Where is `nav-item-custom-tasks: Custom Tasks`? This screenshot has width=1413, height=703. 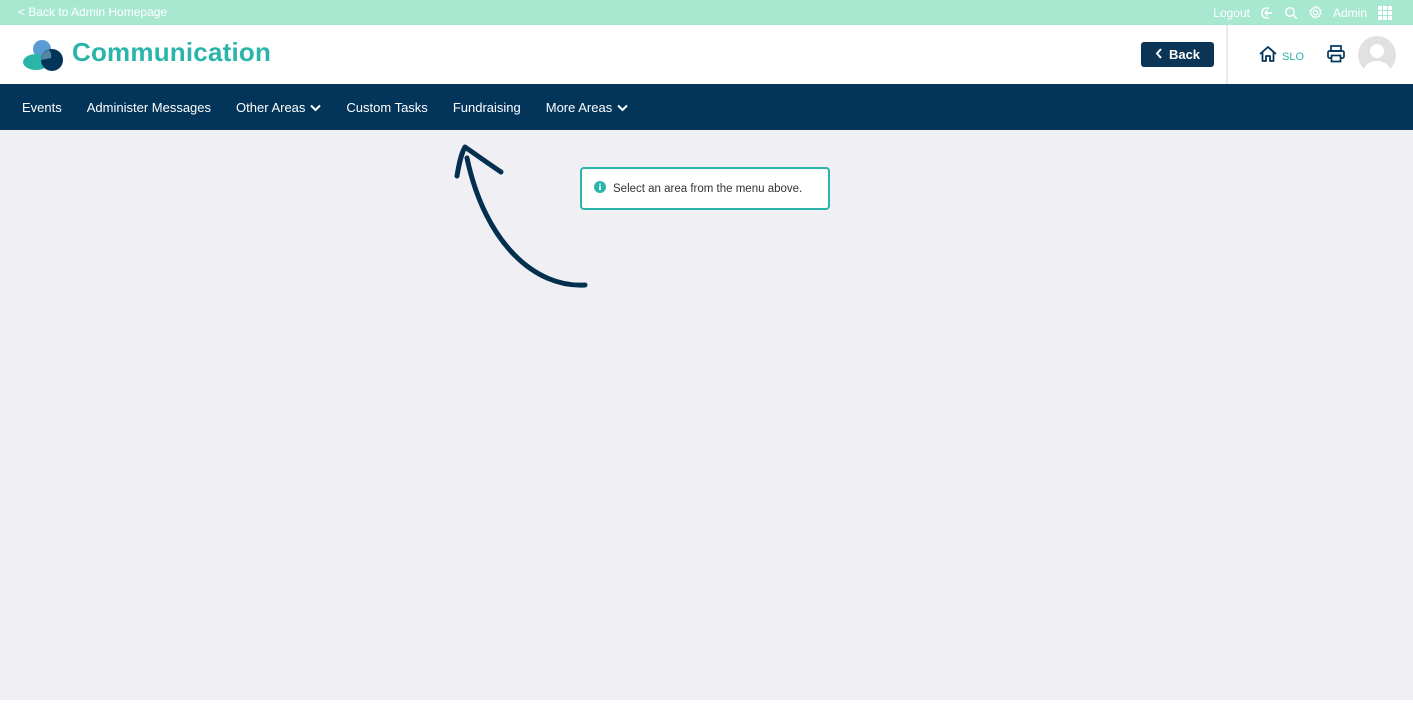
nav-item-custom-tasks: Custom Tasks is located at coordinates (386, 107).